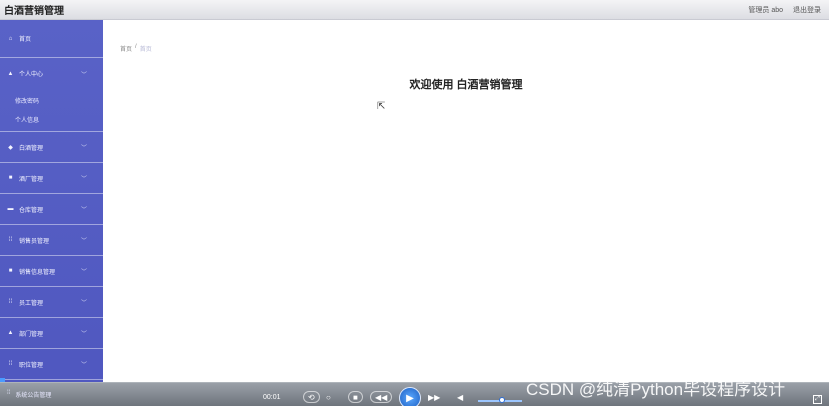 The height and width of the screenshot is (406, 829). Describe the element at coordinates (460, 397) in the screenshot. I see `volume-icon: ◀` at that location.